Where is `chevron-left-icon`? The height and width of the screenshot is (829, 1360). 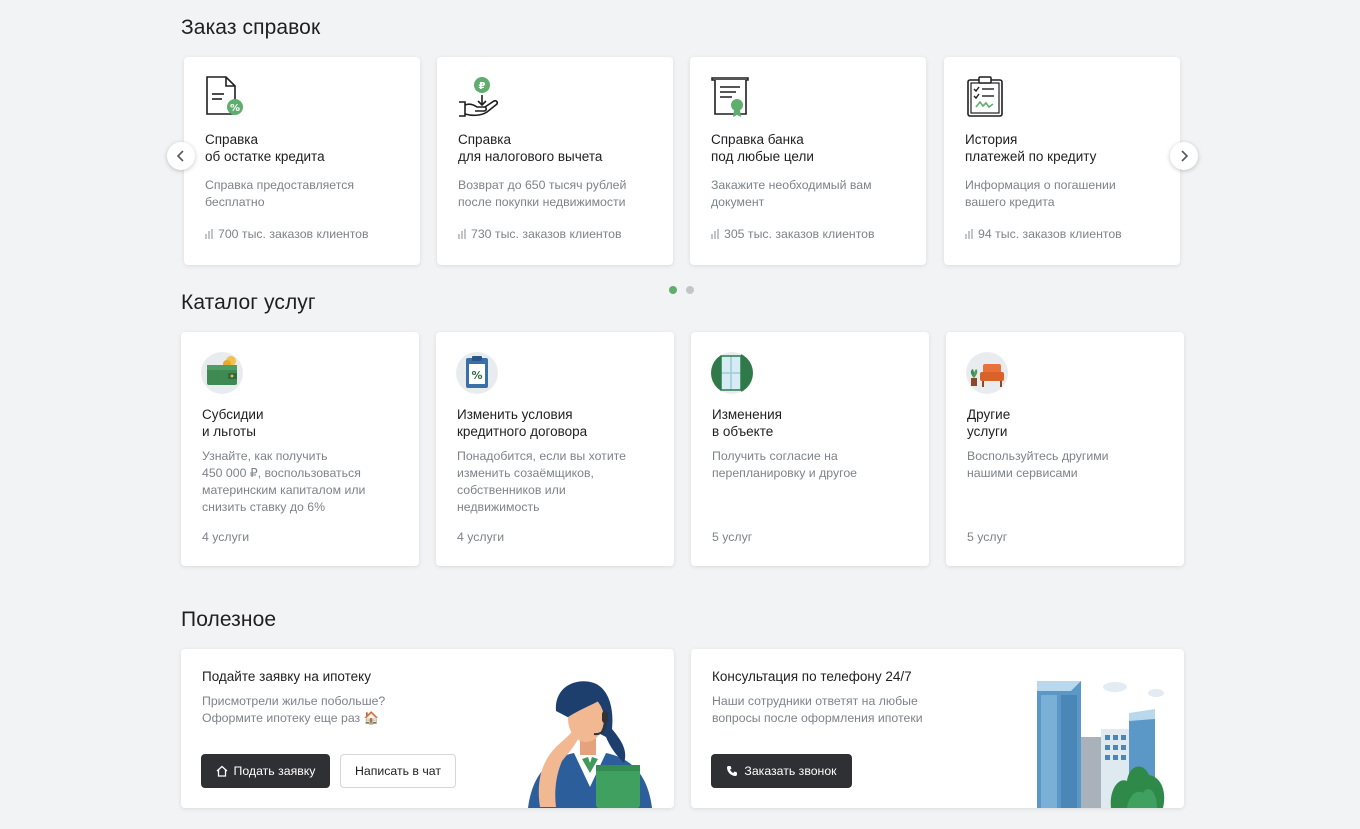
chevron-left-icon is located at coordinates (180, 156).